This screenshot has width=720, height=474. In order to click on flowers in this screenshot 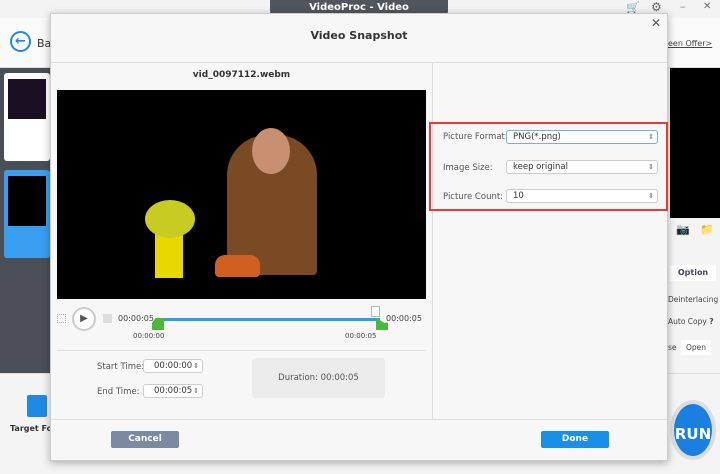, I will do `click(170, 219)`.